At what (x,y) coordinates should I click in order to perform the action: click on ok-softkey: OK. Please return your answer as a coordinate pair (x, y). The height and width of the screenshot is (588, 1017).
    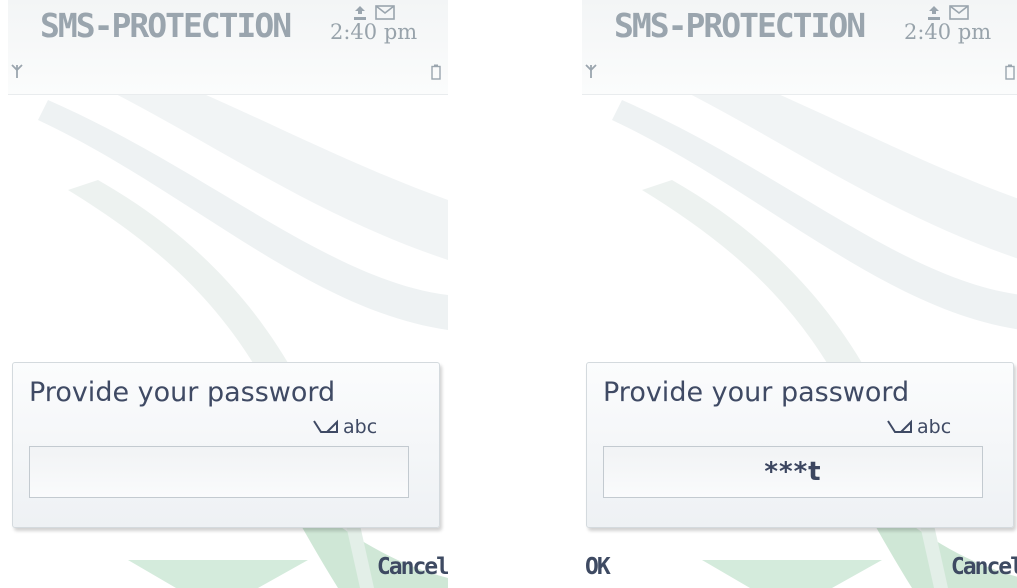
    Looking at the image, I should click on (598, 567).